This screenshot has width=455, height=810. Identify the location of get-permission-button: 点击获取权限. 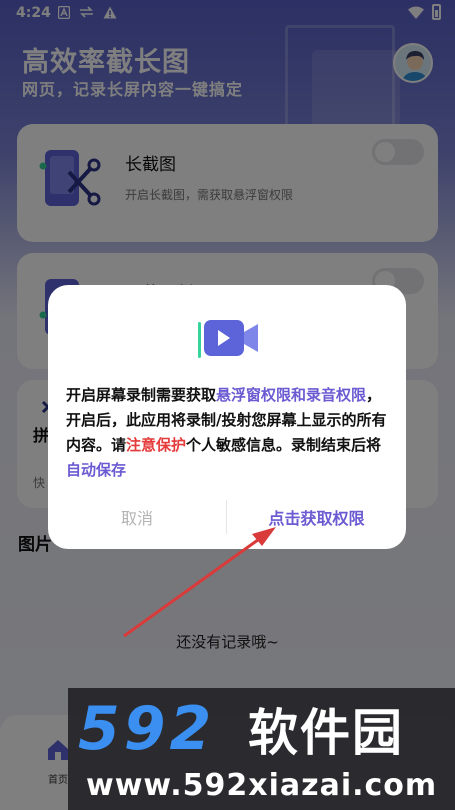
(316, 517).